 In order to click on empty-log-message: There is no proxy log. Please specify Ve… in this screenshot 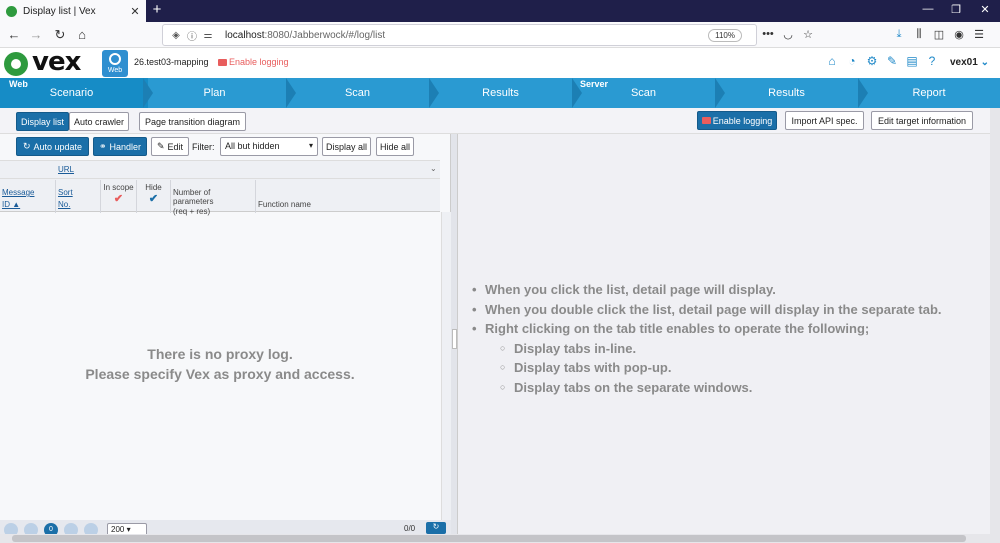, I will do `click(220, 364)`.